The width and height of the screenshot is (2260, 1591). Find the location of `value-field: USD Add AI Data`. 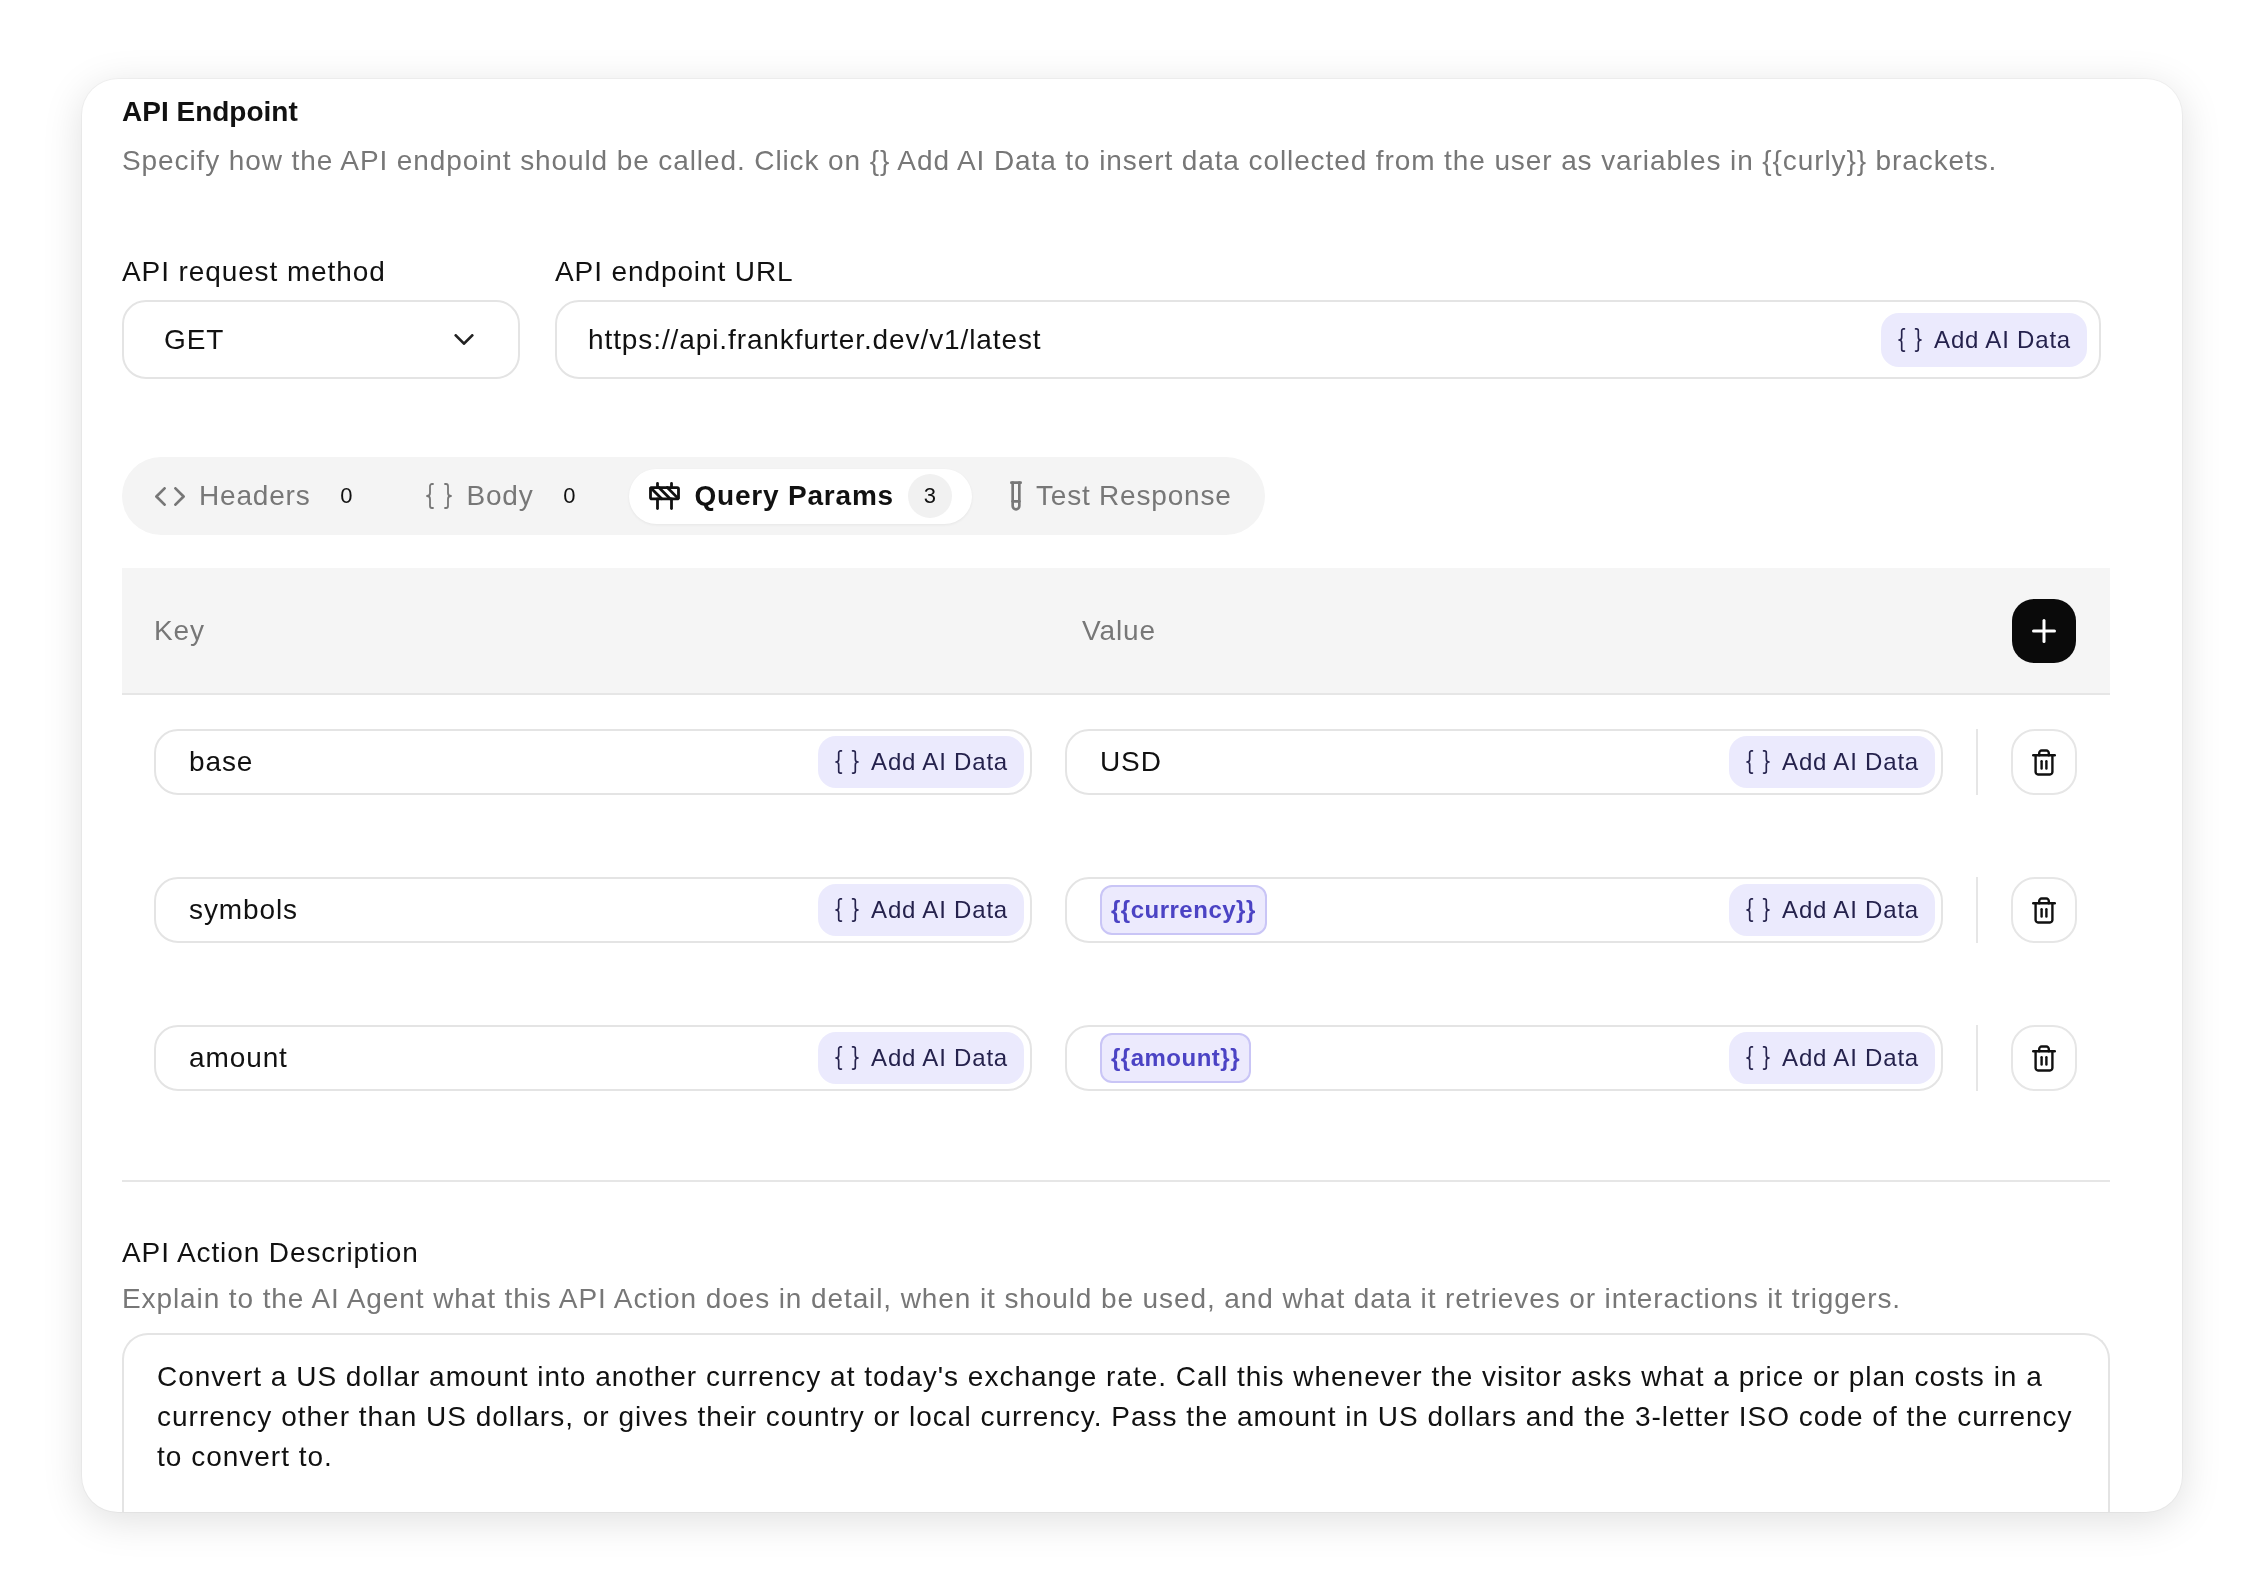

value-field: USD Add AI Data is located at coordinates (1504, 762).